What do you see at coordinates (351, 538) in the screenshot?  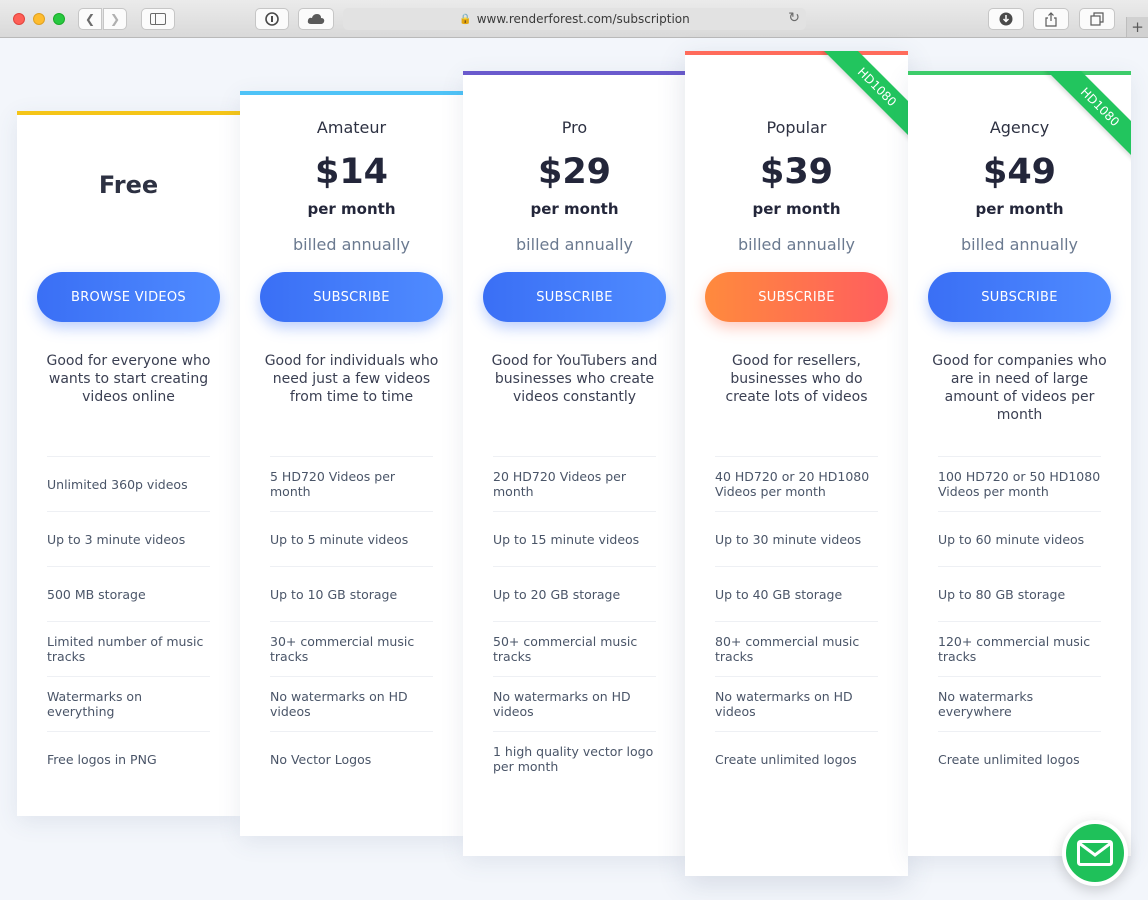 I see `feature-item: Up to 5 minute videos` at bounding box center [351, 538].